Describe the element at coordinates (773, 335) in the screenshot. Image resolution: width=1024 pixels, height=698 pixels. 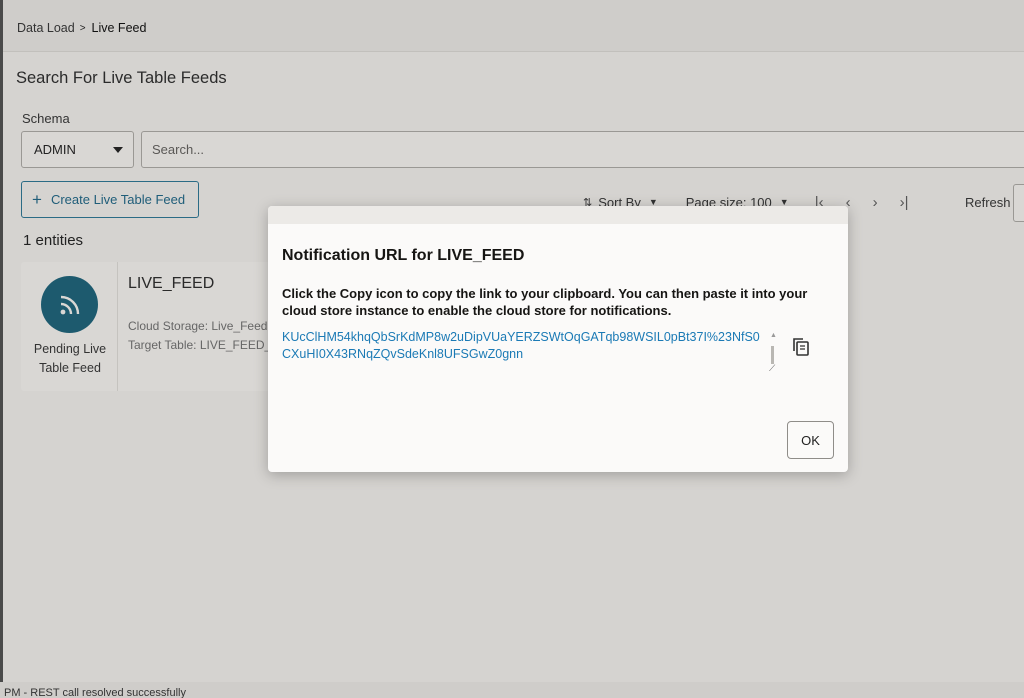
I see `scroll-up-icon: ▲` at that location.